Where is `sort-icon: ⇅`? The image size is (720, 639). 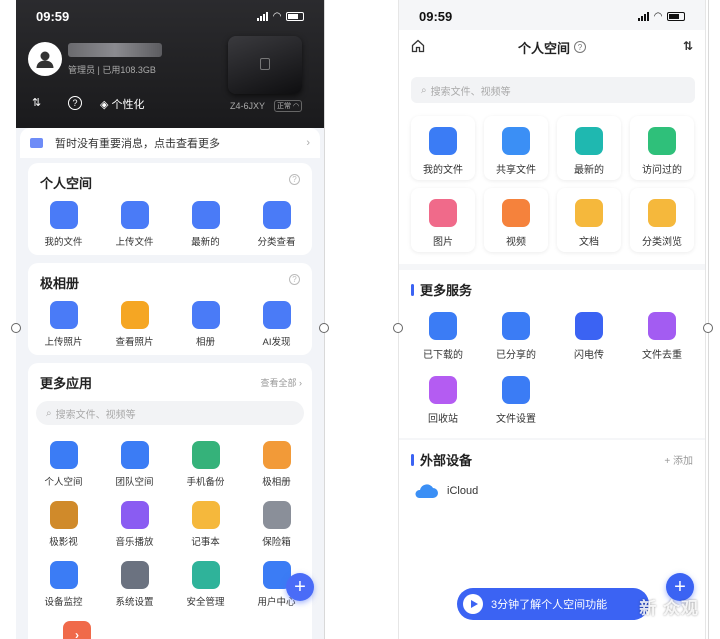 sort-icon: ⇅ is located at coordinates (688, 46).